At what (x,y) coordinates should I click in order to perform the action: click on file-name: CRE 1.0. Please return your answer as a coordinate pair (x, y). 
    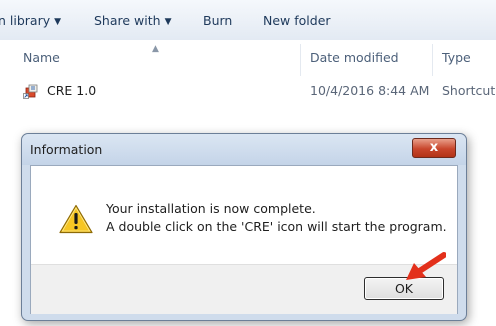
    Looking at the image, I should click on (72, 90).